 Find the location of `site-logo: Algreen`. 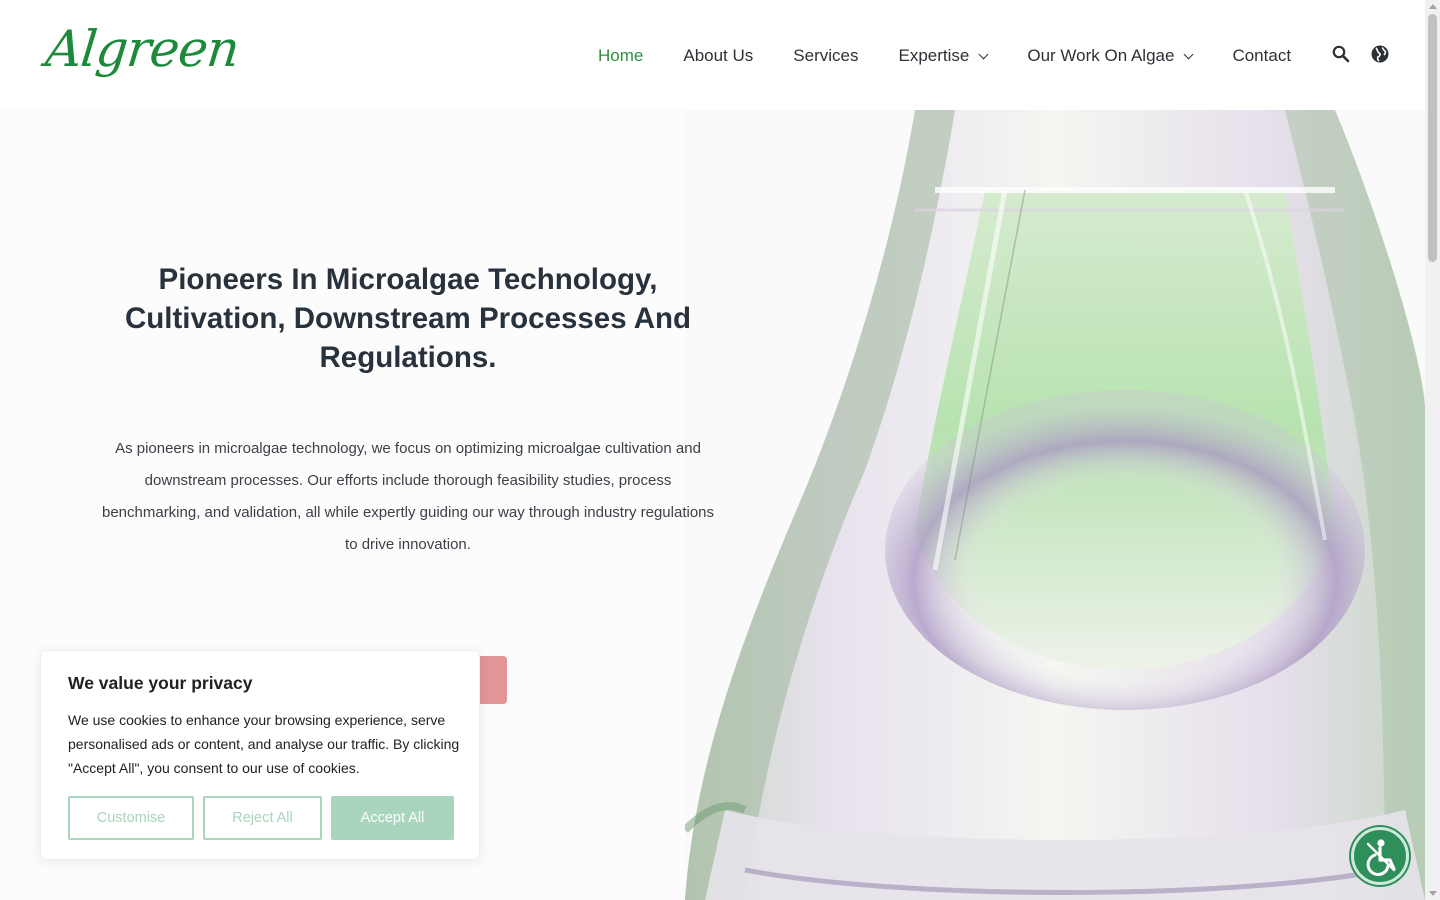

site-logo: Algreen is located at coordinates (142, 53).